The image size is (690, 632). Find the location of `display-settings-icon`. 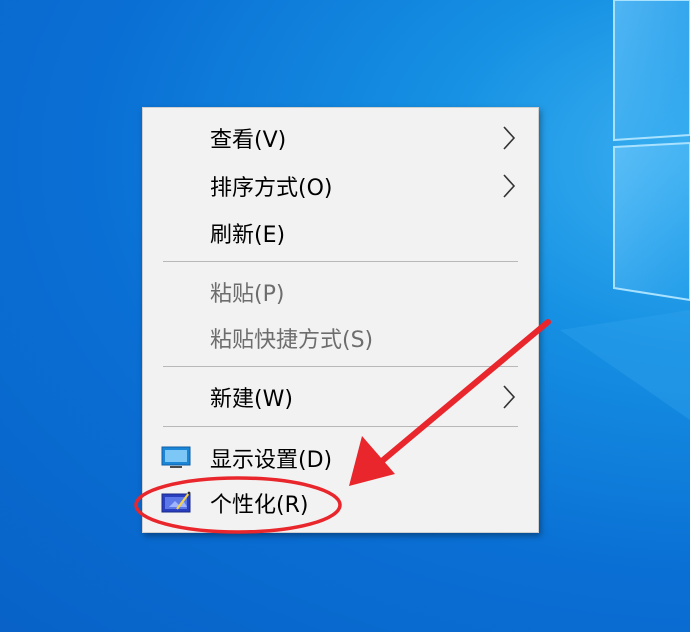

display-settings-icon is located at coordinates (176, 457).